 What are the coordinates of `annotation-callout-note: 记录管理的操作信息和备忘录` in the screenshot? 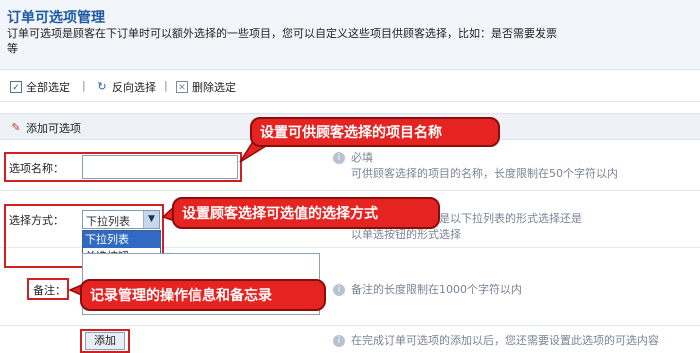 It's located at (203, 295).